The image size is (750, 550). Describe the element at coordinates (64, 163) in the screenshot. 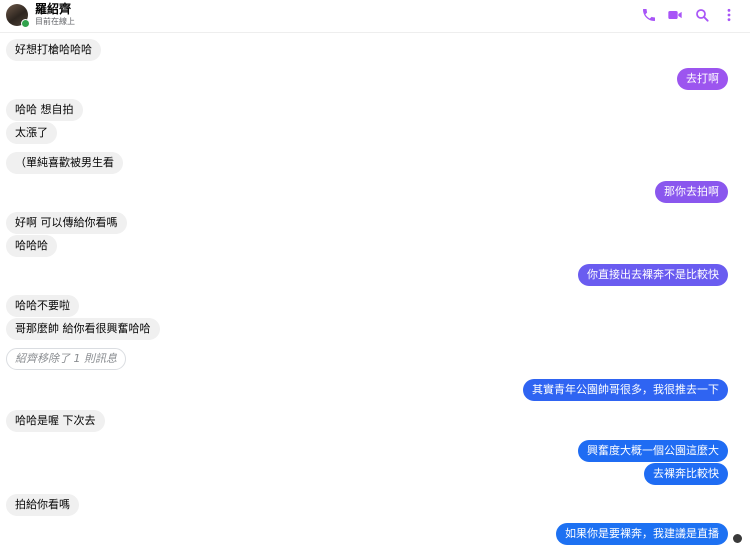

I see `message-incoming: （單純喜歡被男生看` at that location.